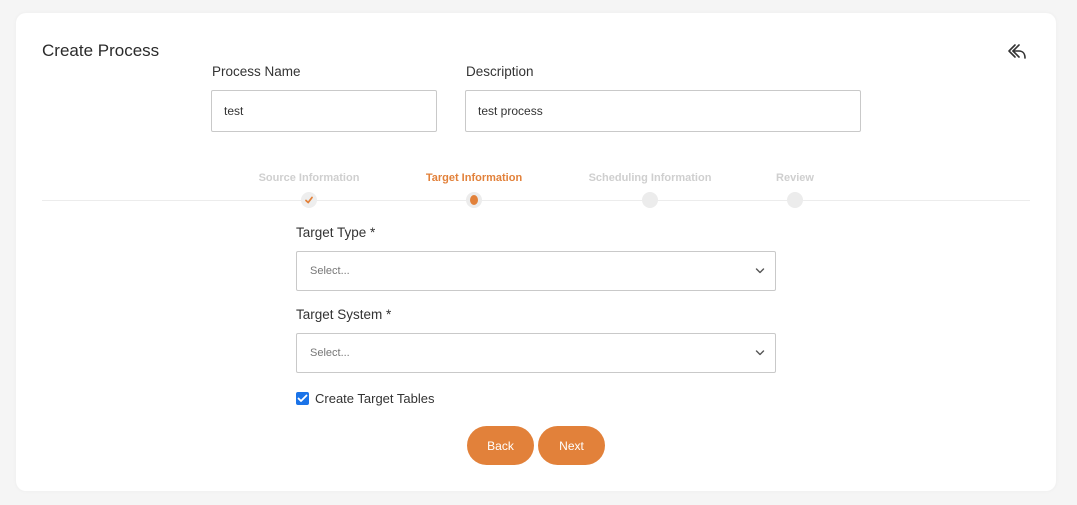 This screenshot has width=1077, height=505. I want to click on step-label: Scheduling Information, so click(650, 178).